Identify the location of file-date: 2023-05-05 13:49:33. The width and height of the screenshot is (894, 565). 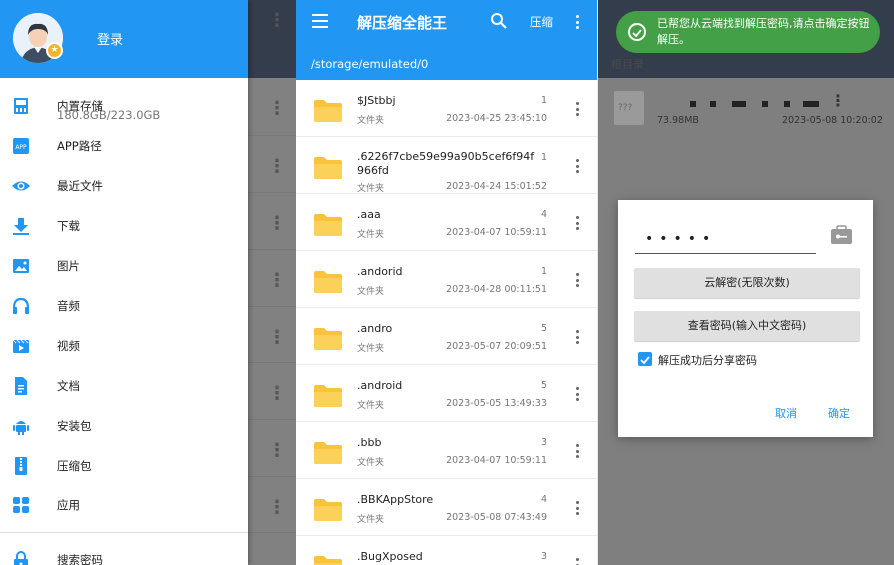
(496, 403).